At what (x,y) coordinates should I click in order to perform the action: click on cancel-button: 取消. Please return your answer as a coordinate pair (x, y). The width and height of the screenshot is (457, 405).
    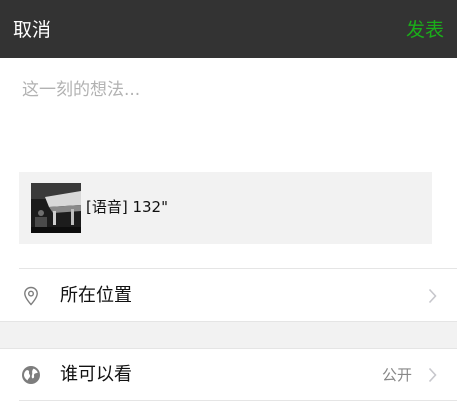
    Looking at the image, I should click on (32, 30).